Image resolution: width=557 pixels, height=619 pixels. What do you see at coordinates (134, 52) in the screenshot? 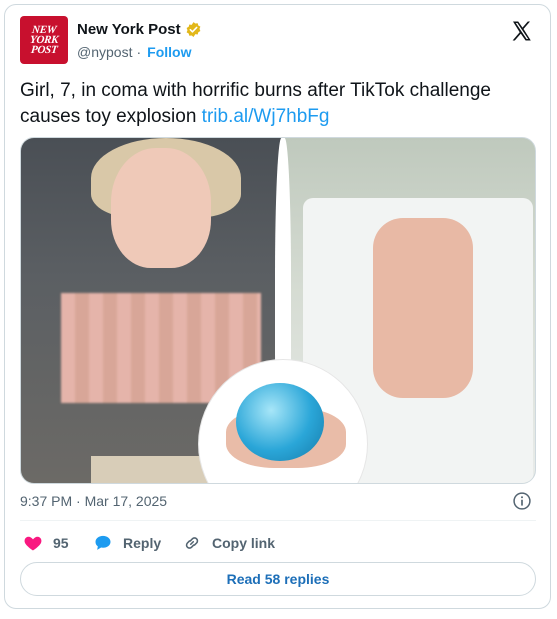
I see `author-handle-row: @nypost · Follow` at bounding box center [134, 52].